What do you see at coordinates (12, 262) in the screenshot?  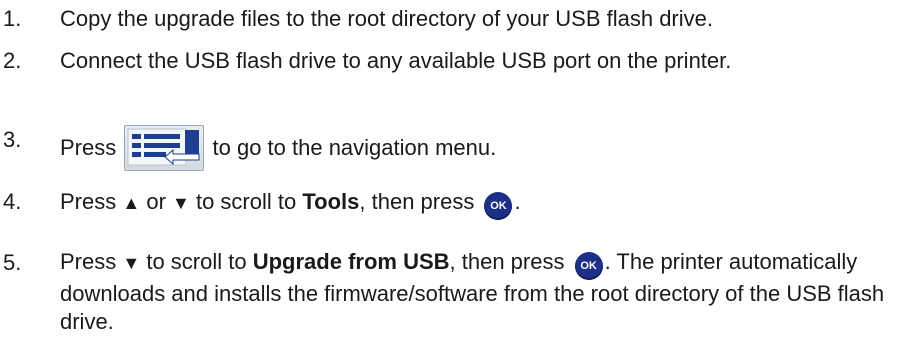 I see `step-number: 5.` at bounding box center [12, 262].